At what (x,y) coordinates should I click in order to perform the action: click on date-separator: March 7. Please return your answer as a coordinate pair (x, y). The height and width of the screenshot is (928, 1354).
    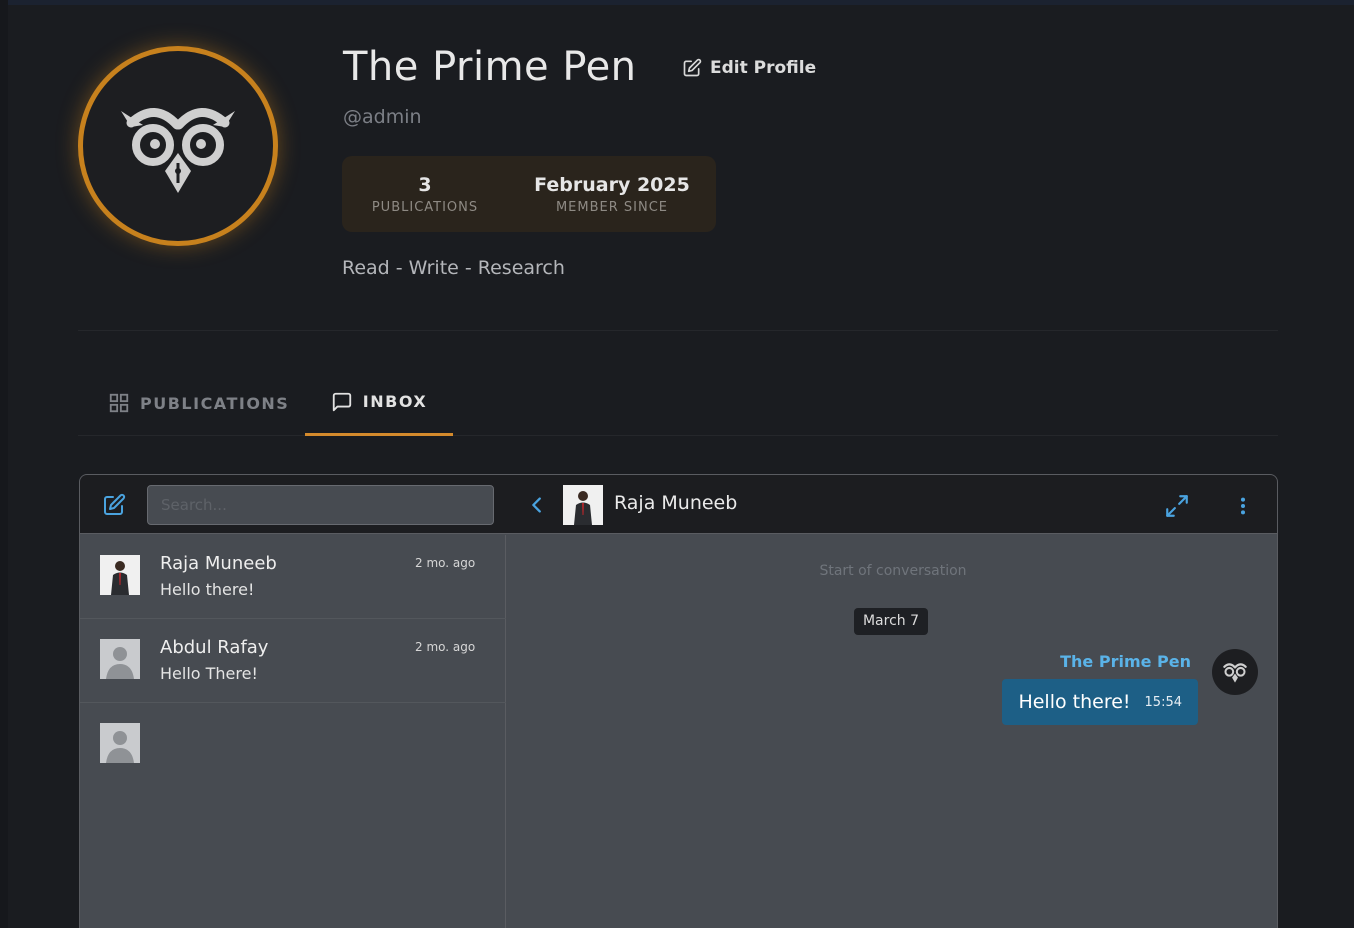
    Looking at the image, I should click on (891, 621).